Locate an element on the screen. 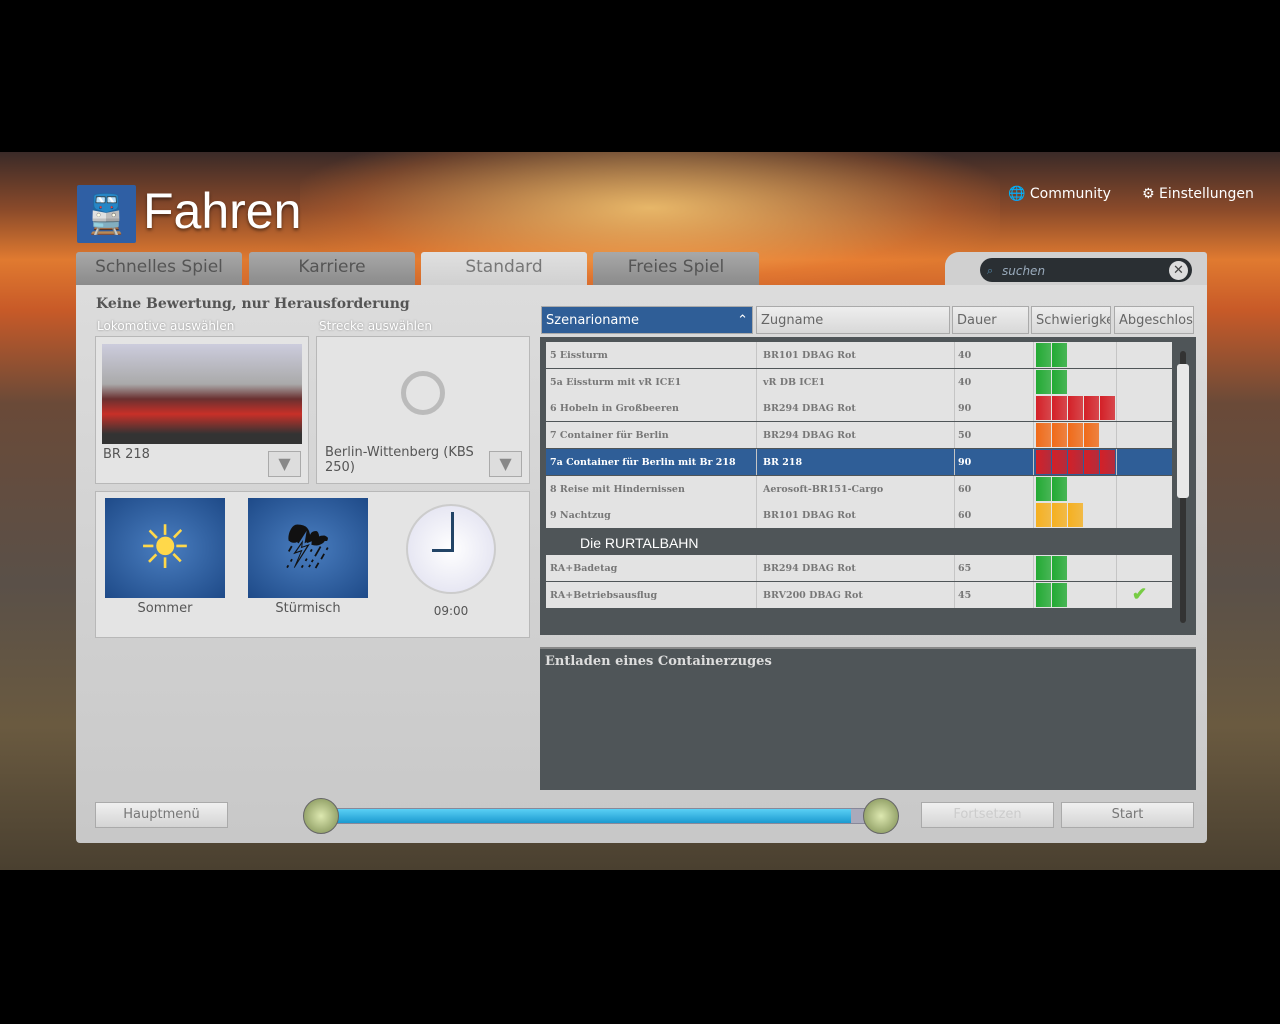 This screenshot has width=1280, height=1024. main-menu-button: Hauptmenü is located at coordinates (161, 815).